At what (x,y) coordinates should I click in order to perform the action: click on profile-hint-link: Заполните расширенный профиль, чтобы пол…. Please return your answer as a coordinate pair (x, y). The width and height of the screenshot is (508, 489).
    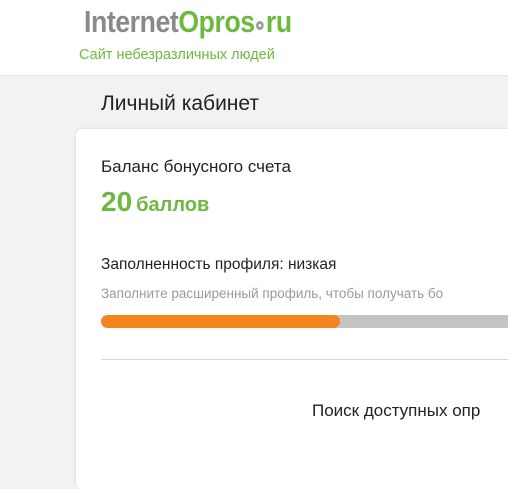
    Looking at the image, I should click on (272, 293).